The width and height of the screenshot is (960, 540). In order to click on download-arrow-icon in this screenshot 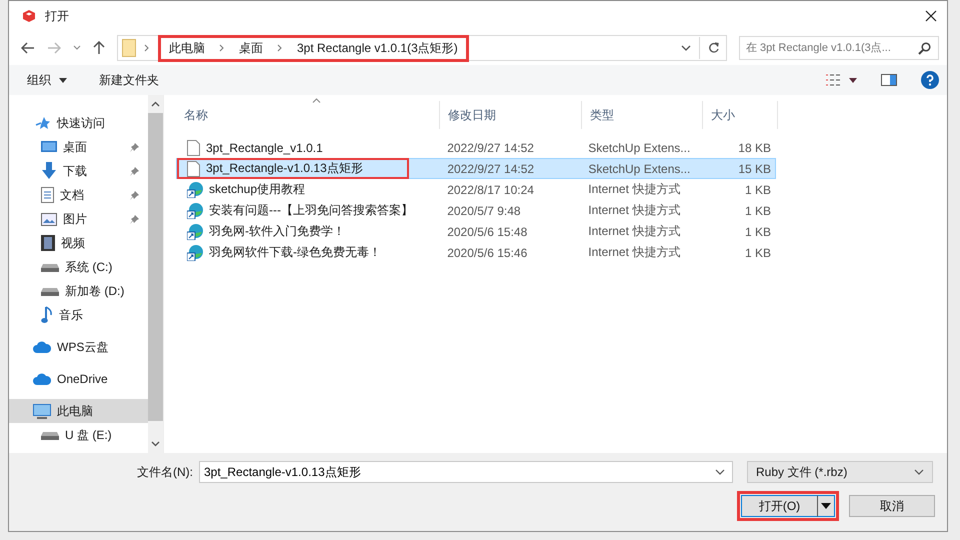, I will do `click(49, 171)`.